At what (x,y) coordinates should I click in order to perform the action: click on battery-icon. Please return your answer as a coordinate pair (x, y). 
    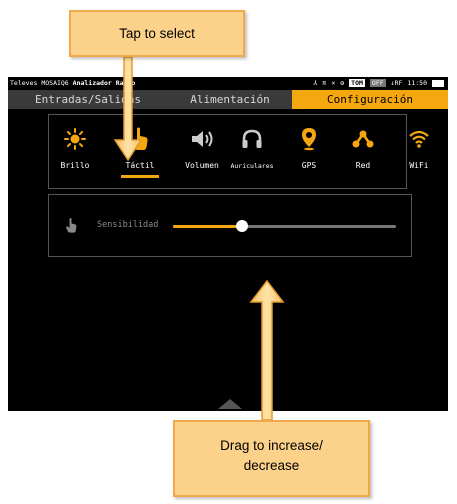
    Looking at the image, I should click on (438, 83).